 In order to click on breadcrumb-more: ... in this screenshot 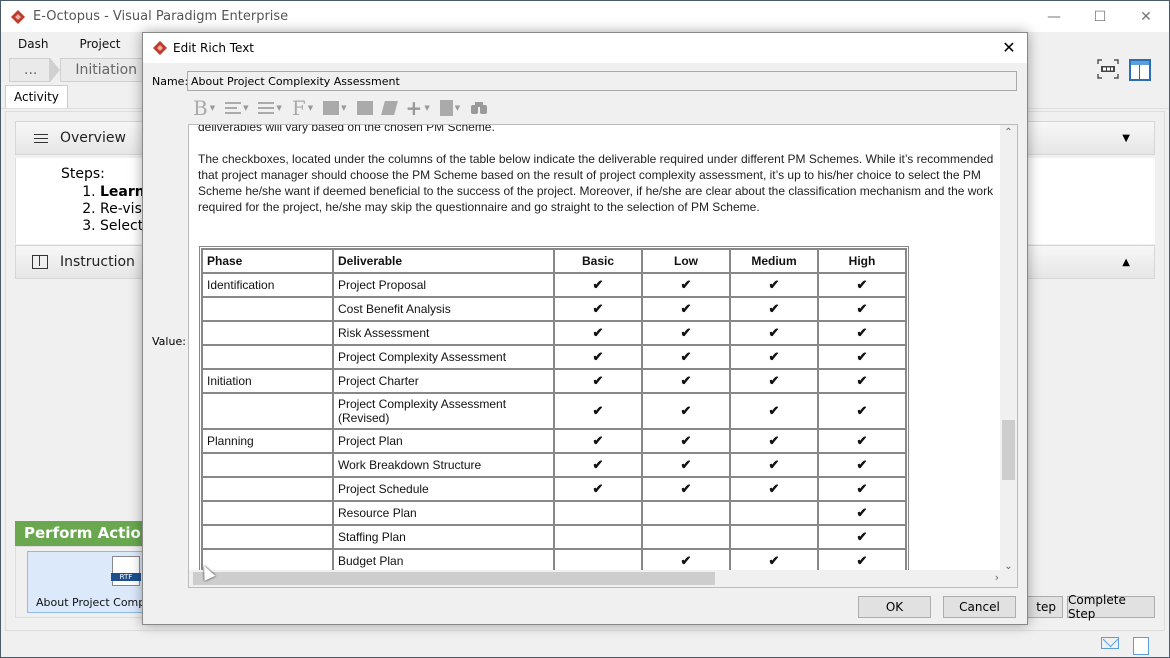, I will do `click(30, 70)`.